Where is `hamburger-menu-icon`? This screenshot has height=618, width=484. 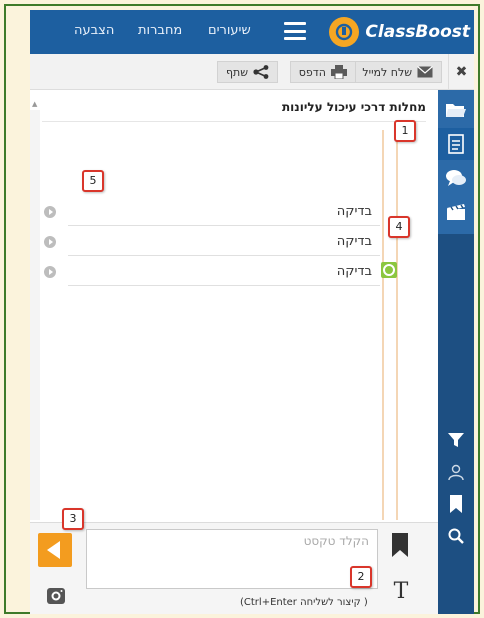
hamburger-menu-icon is located at coordinates (295, 31).